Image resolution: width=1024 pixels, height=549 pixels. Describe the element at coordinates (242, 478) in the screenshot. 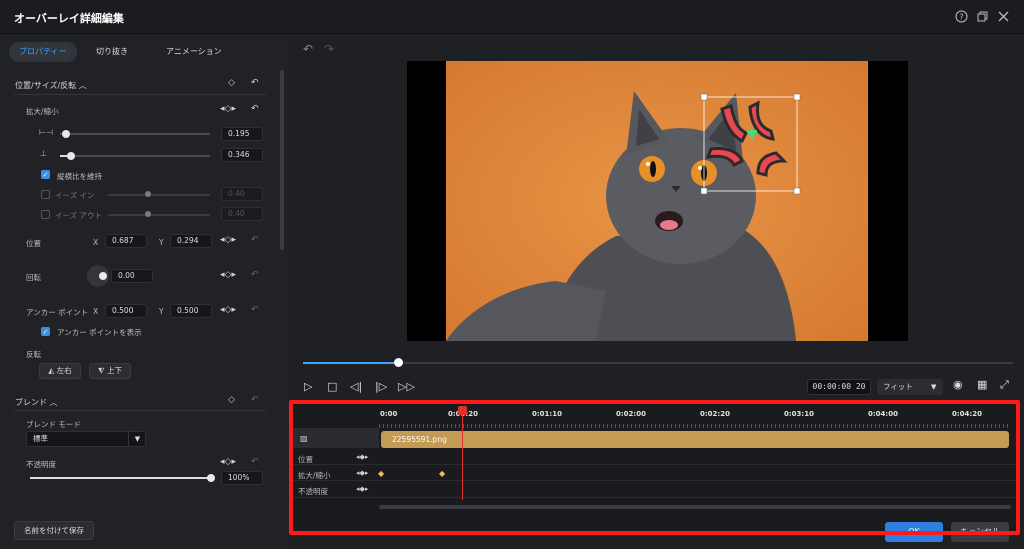

I see `opacity-field: 100%` at that location.